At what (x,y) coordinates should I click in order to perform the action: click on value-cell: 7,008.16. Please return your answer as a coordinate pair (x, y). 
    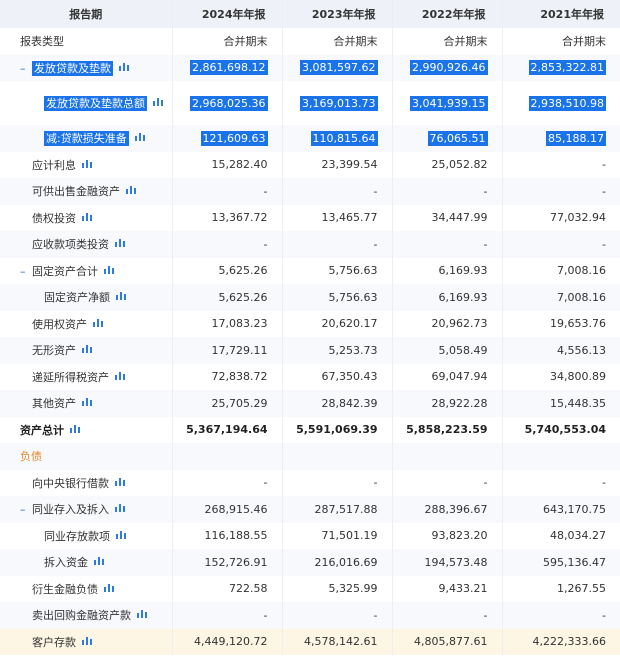
    Looking at the image, I should click on (561, 271).